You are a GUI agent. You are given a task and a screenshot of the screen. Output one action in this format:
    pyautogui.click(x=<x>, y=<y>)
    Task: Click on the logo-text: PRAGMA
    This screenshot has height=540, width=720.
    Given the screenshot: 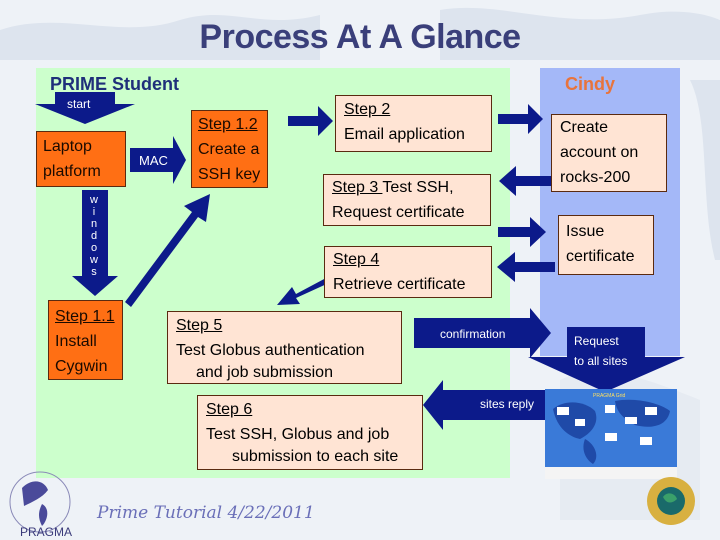 What is the action you would take?
    pyautogui.click(x=46, y=532)
    